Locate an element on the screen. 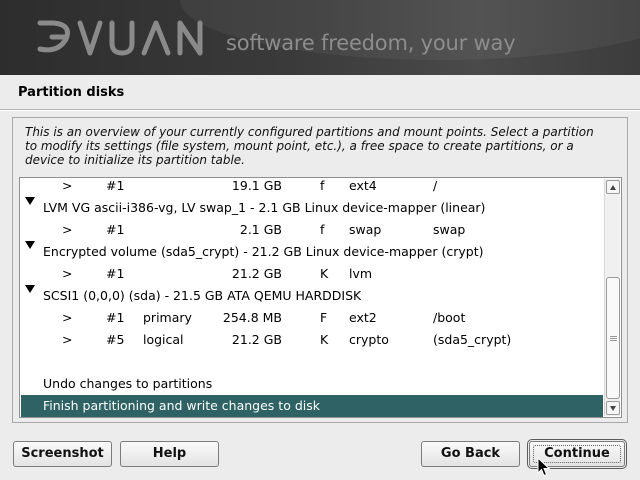  banner-tagline: software freedom, your way is located at coordinates (371, 43).